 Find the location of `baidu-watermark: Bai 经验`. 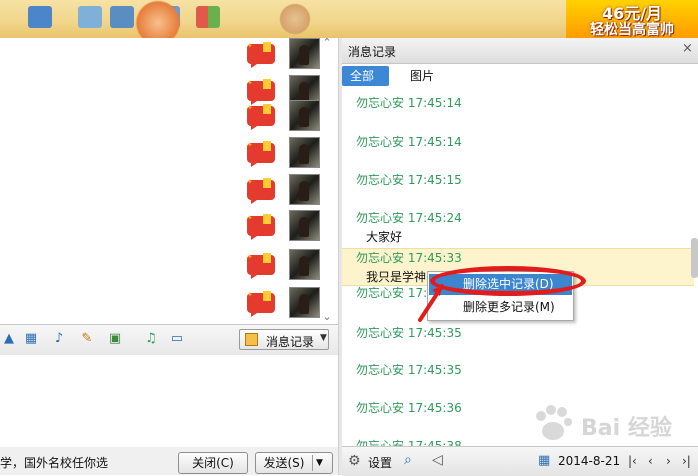

baidu-watermark: Bai 经验 is located at coordinates (606, 425).